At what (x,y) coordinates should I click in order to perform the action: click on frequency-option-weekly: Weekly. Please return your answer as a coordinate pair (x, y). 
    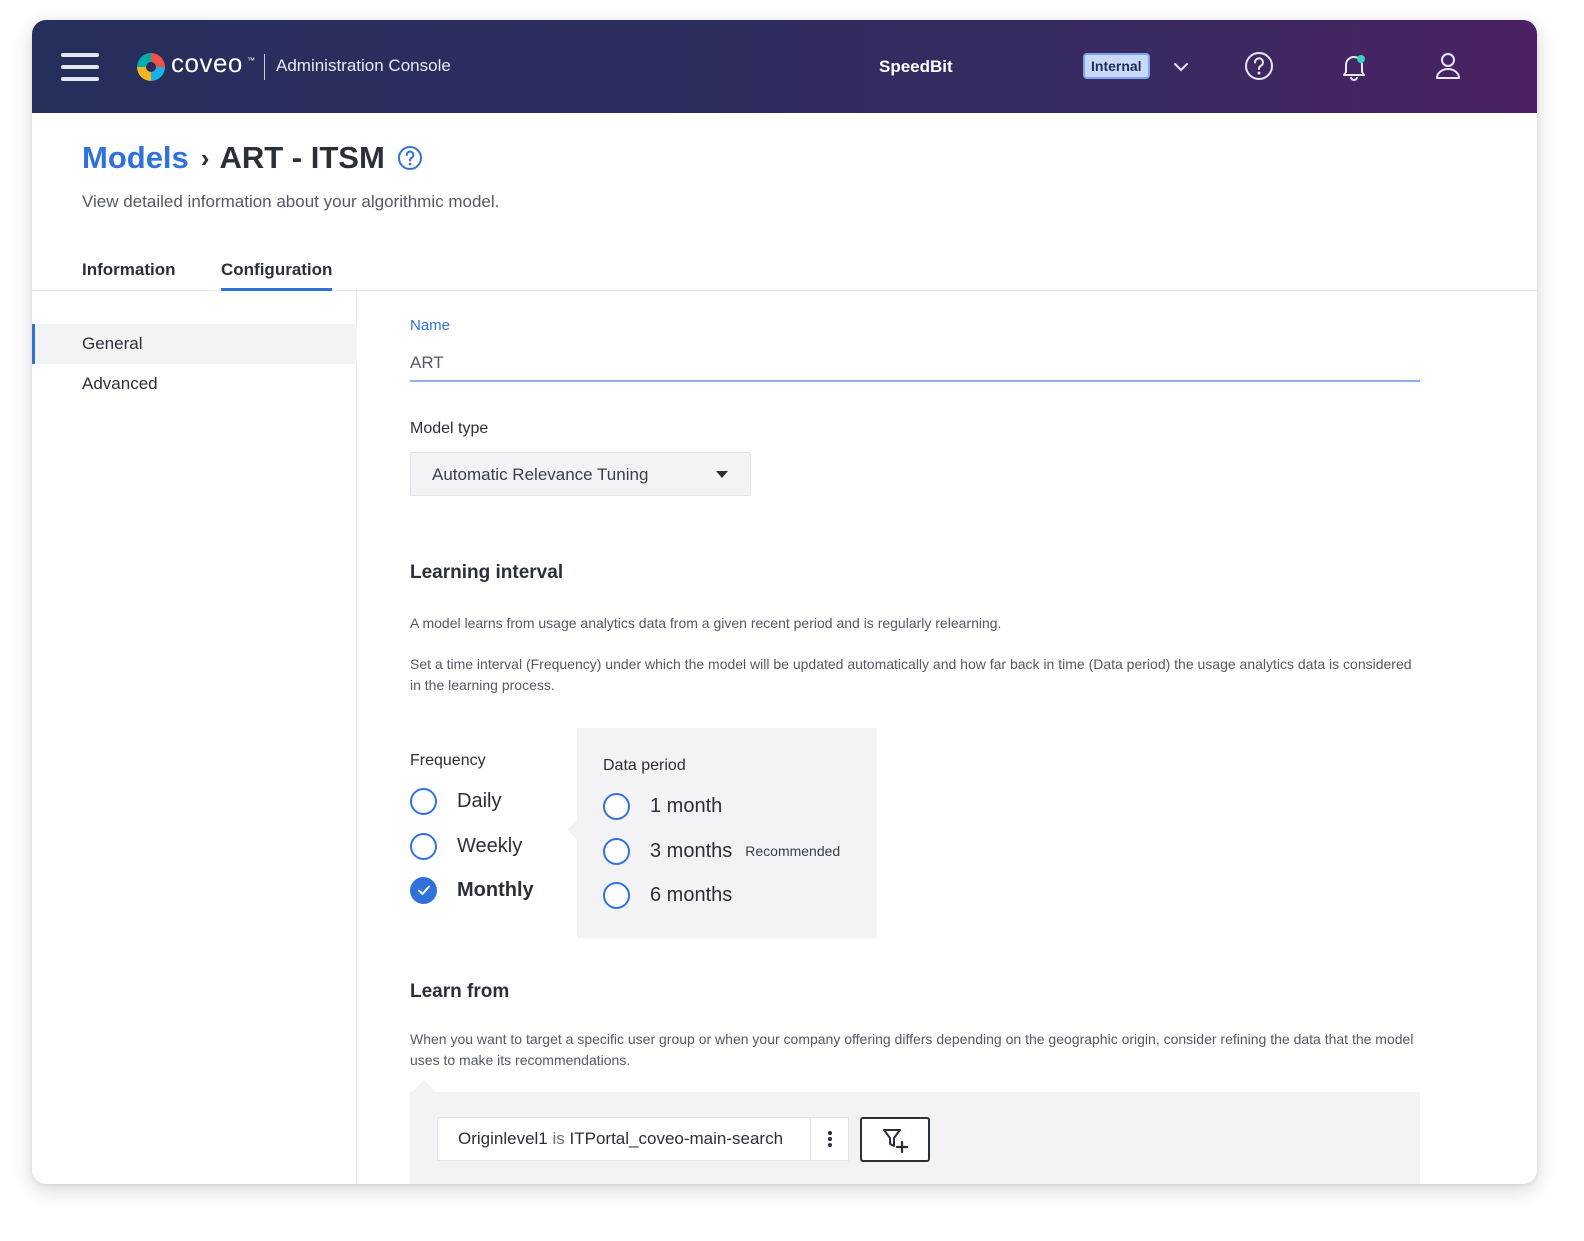
    Looking at the image, I should click on (466, 846).